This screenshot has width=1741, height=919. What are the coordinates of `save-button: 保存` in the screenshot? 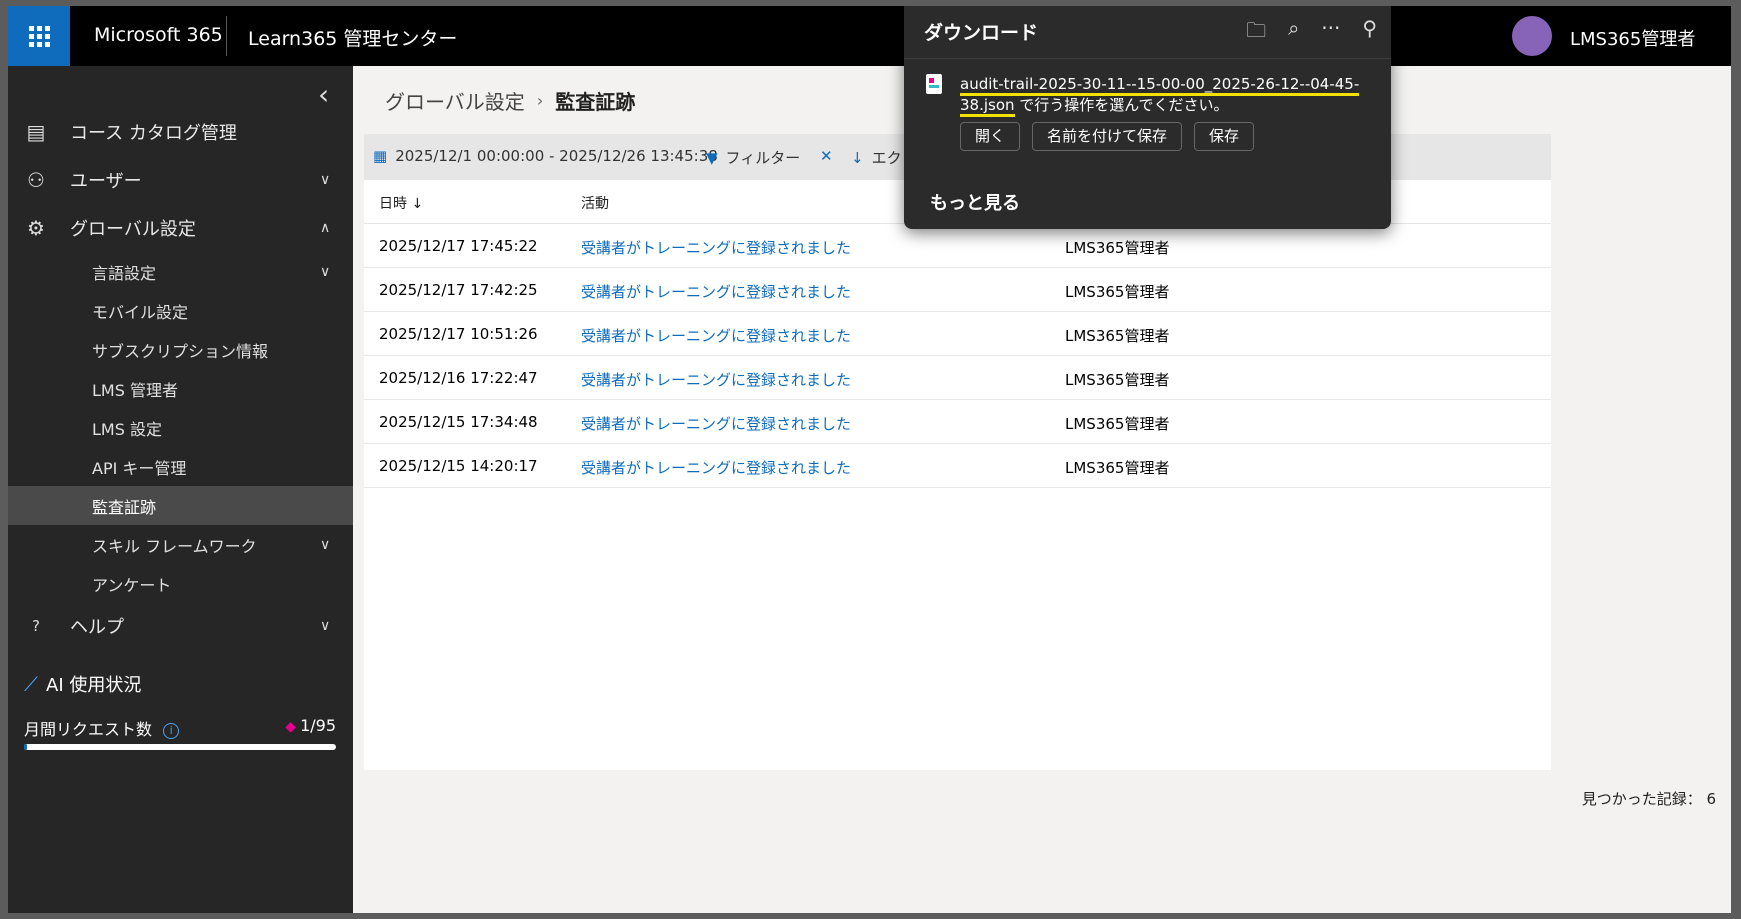 It's located at (1224, 136).